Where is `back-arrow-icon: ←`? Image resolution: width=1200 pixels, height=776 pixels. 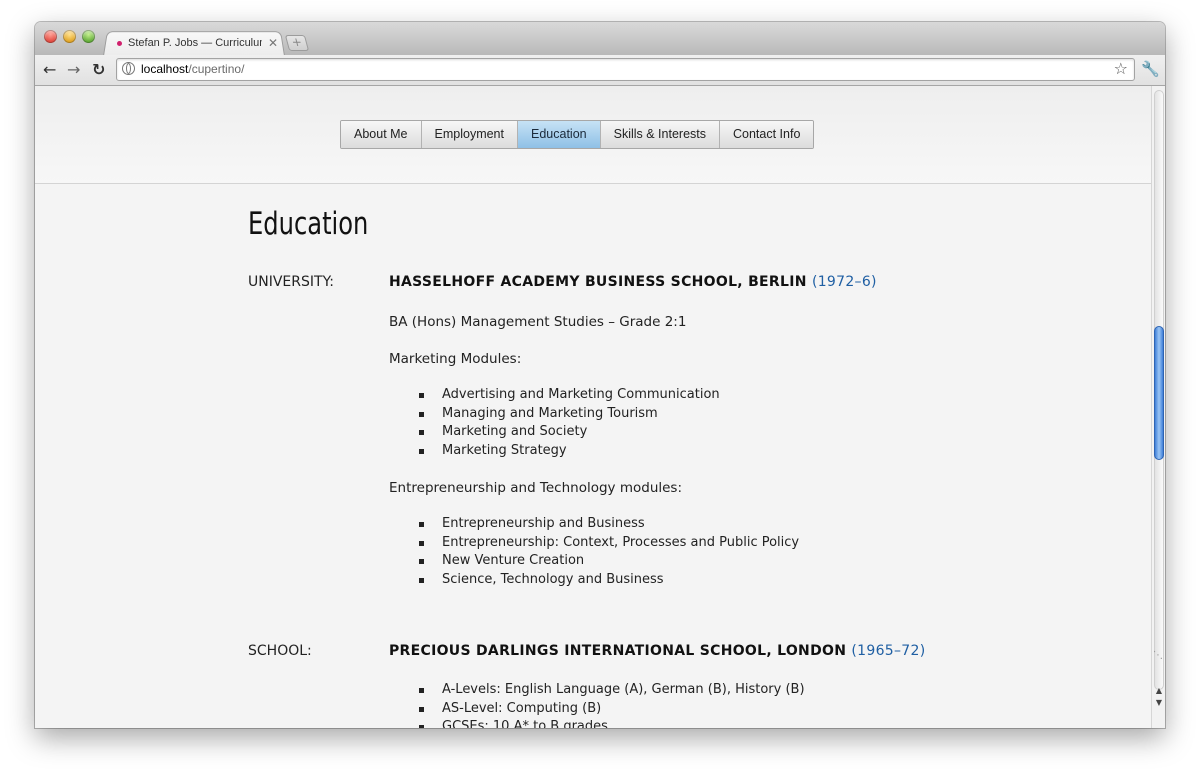 back-arrow-icon: ← is located at coordinates (49, 70).